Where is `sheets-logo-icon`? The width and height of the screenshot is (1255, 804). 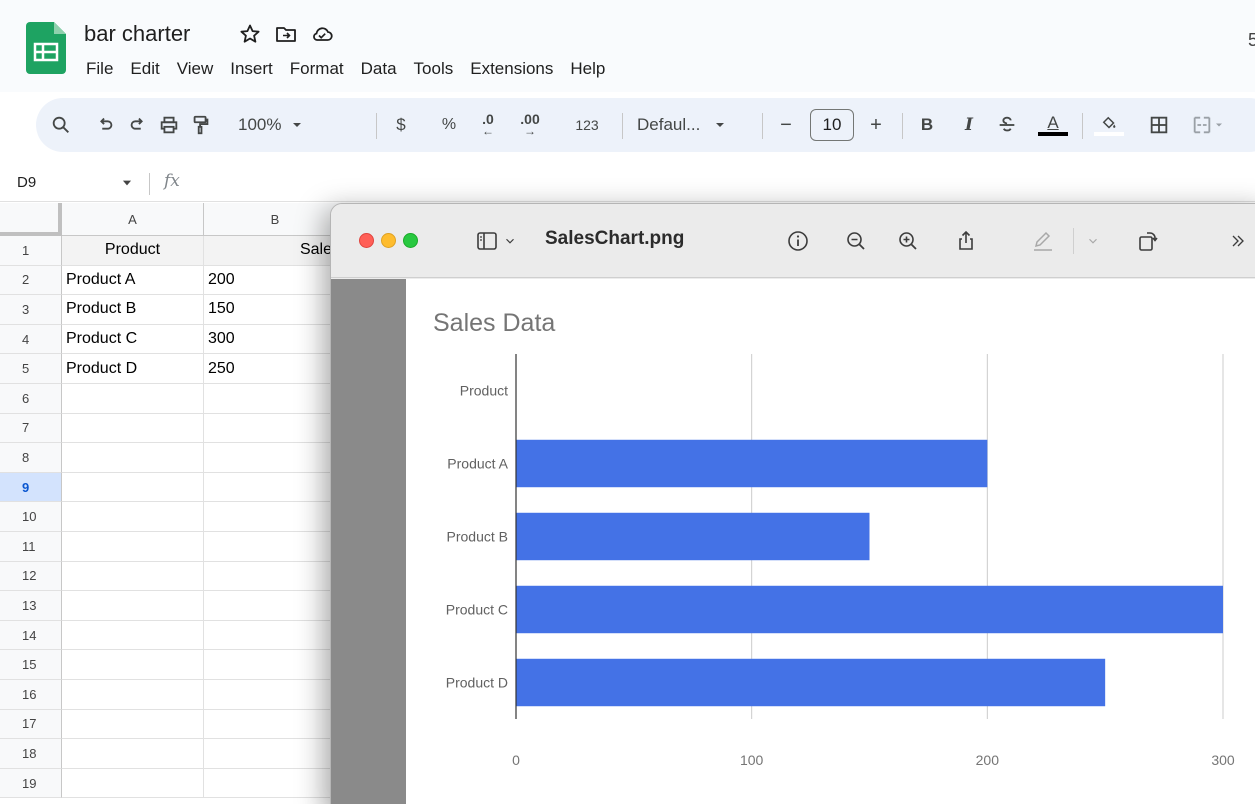
sheets-logo-icon is located at coordinates (46, 48).